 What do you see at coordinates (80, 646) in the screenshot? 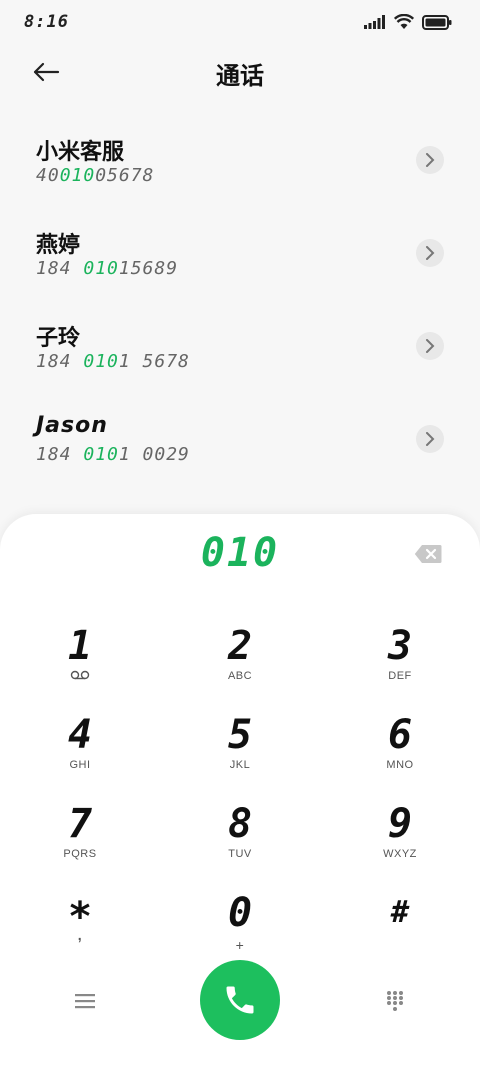
I see `key-digit: 1` at bounding box center [80, 646].